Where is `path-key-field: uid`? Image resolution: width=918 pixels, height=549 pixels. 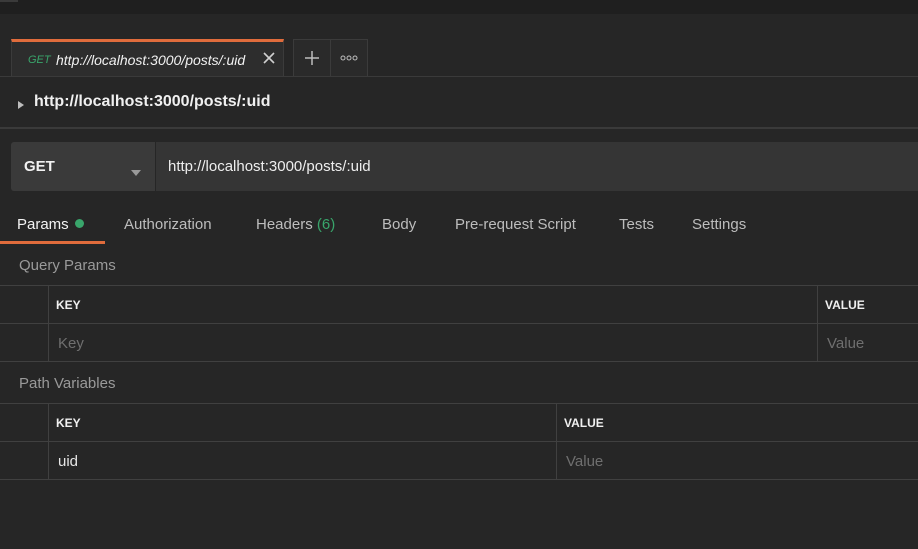
path-key-field: uid is located at coordinates (302, 461).